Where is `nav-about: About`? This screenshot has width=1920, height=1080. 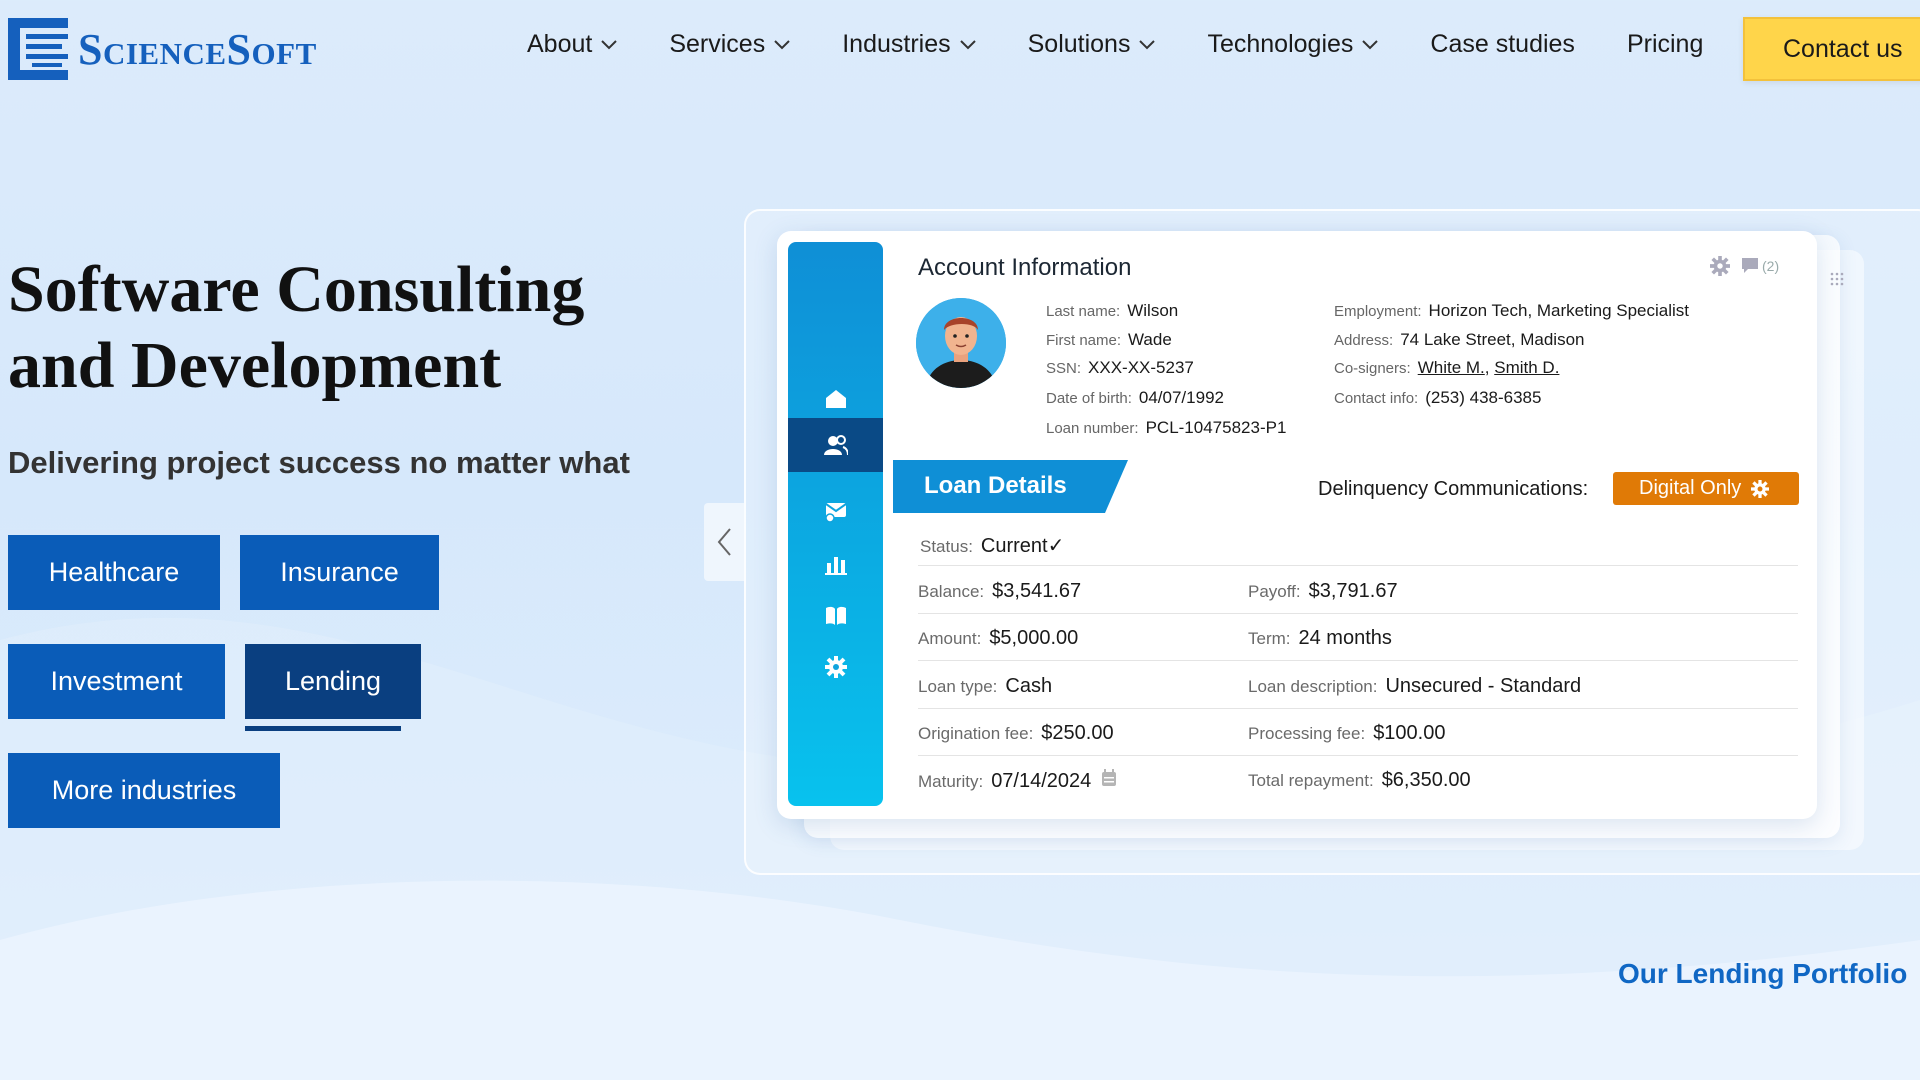 nav-about: About is located at coordinates (572, 44).